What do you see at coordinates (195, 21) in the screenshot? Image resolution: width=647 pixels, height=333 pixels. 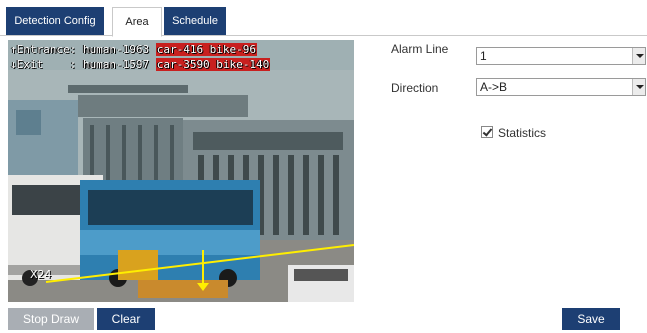 I see `tab-schedule: Schedule` at bounding box center [195, 21].